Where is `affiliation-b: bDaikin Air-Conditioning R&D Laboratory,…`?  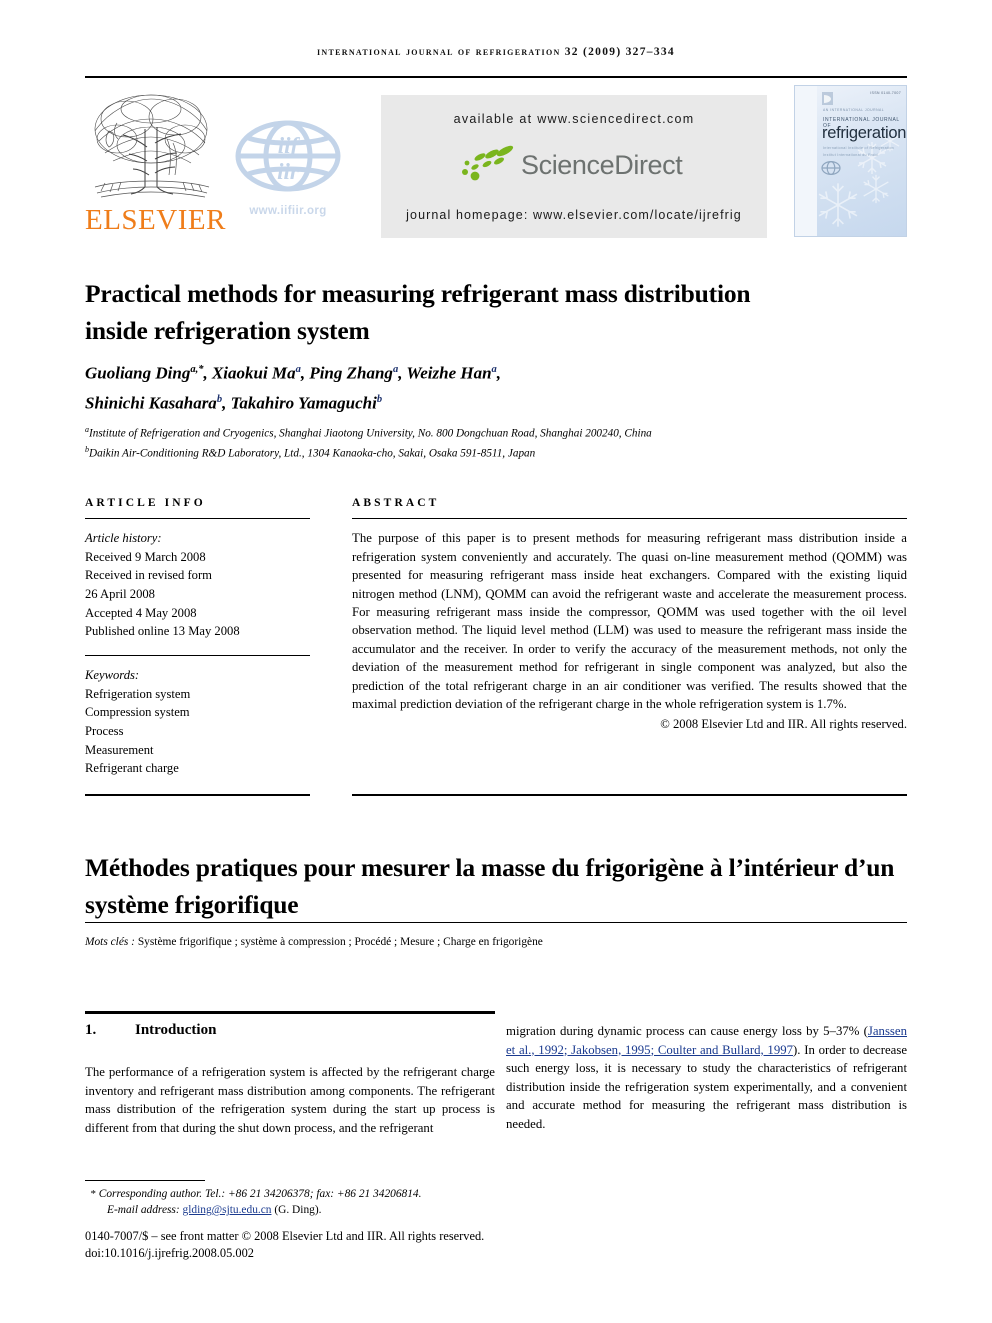 affiliation-b: bDaikin Air-Conditioning R&D Laboratory,… is located at coordinates (485, 452).